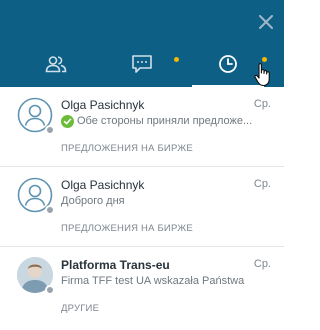 Image resolution: width=320 pixels, height=330 pixels. Describe the element at coordinates (263, 75) in the screenshot. I see `hand-cursor-icon` at that location.